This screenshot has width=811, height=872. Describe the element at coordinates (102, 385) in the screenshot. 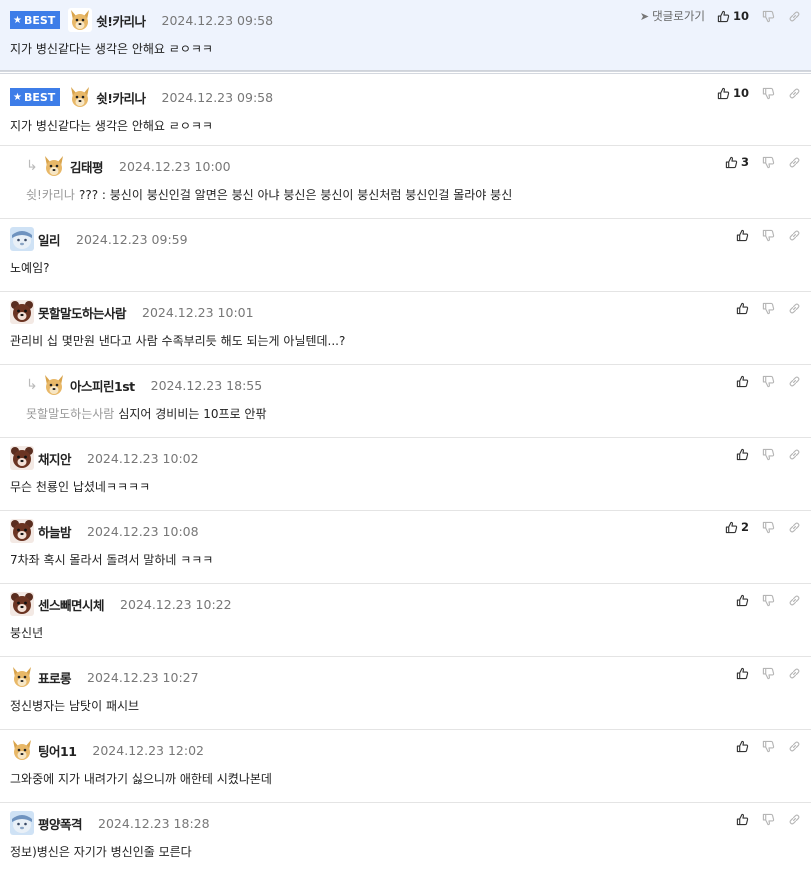

I see `nickname: 아스피린1st` at that location.